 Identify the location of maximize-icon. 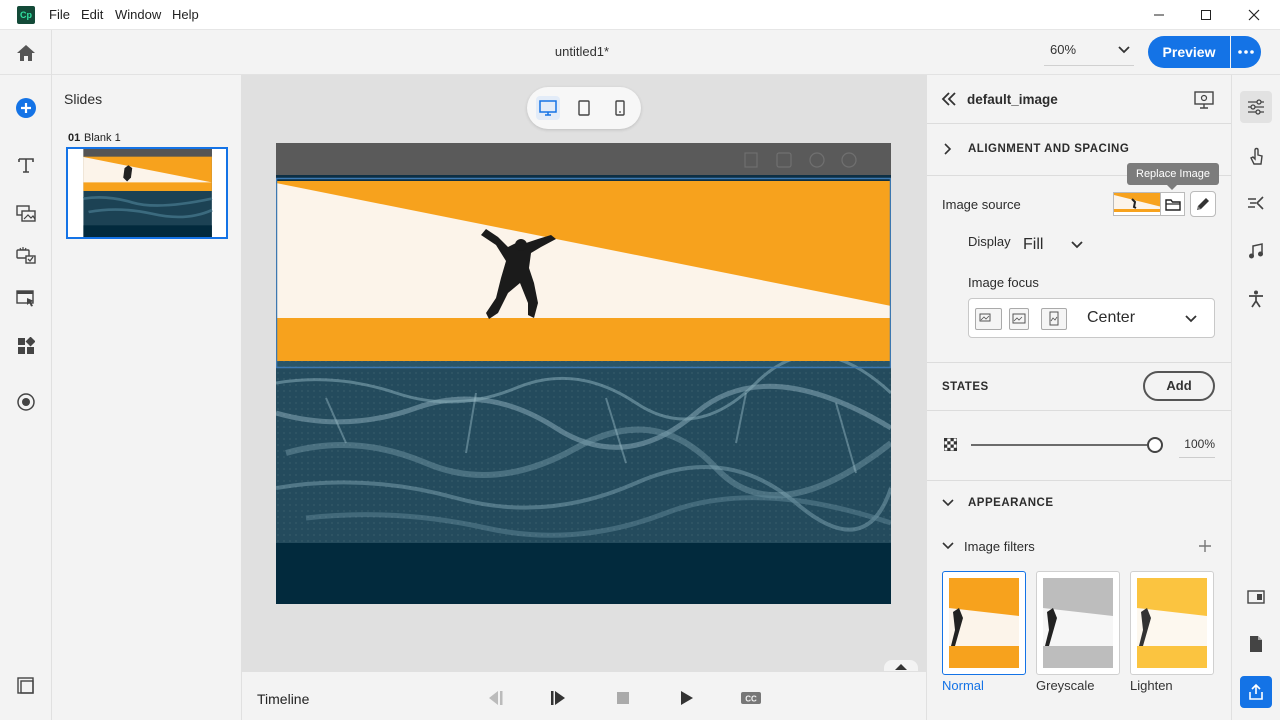
(1206, 15).